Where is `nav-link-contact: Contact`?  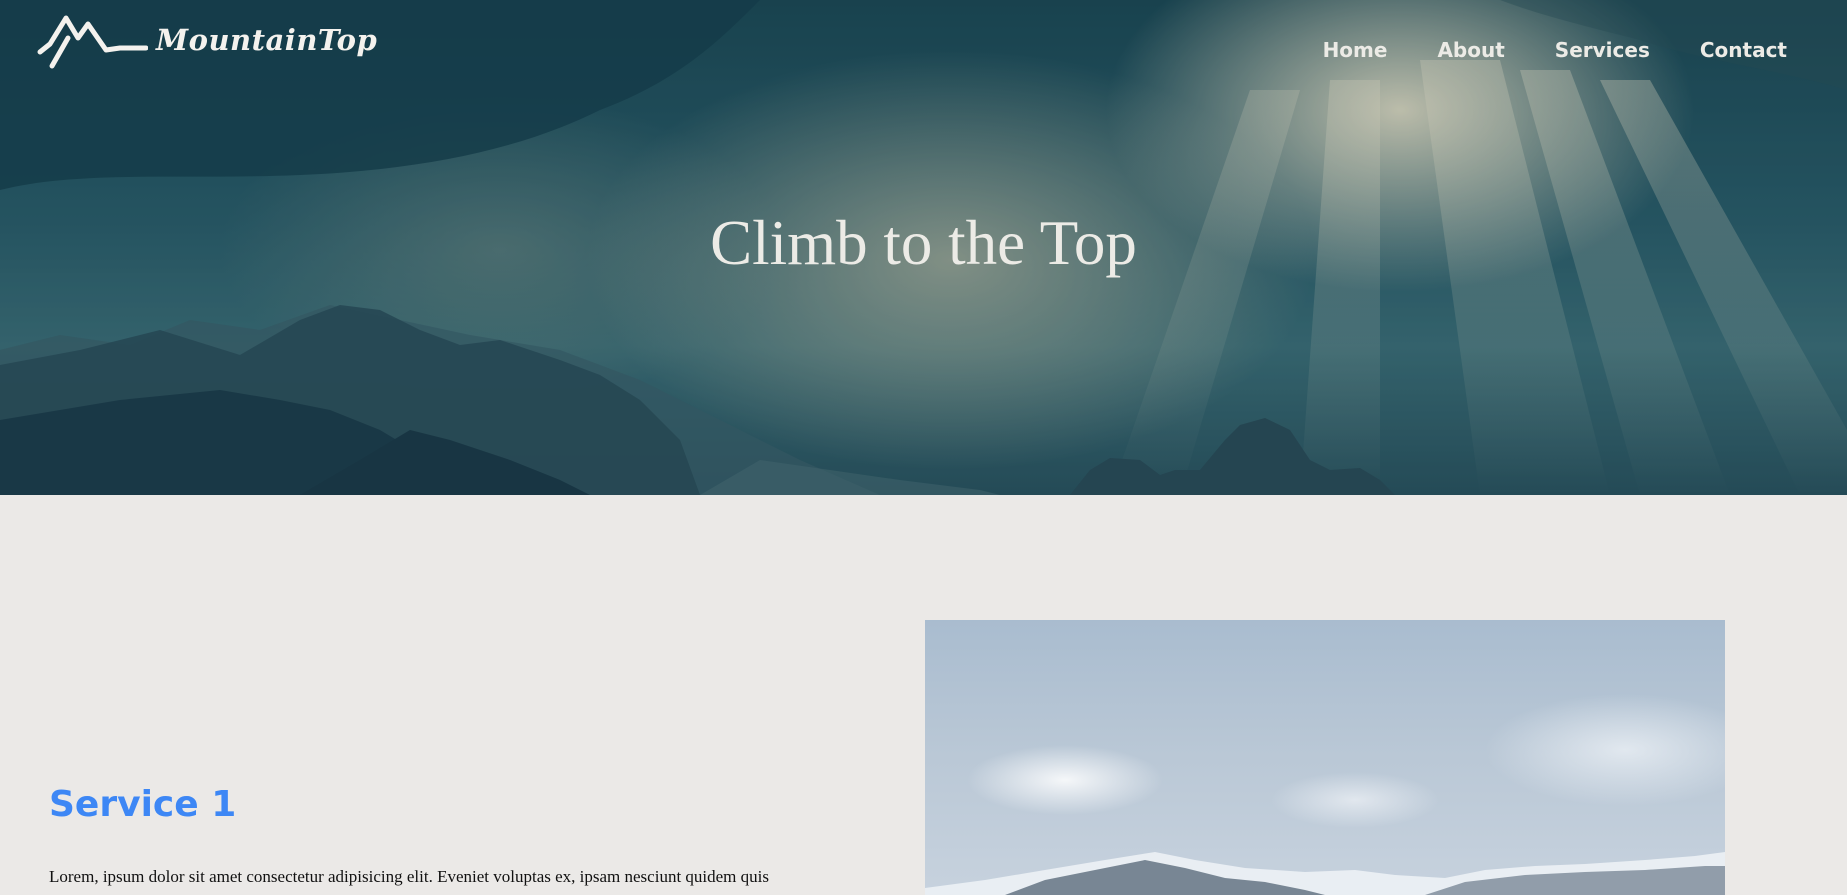
nav-link-contact: Contact is located at coordinates (1743, 50).